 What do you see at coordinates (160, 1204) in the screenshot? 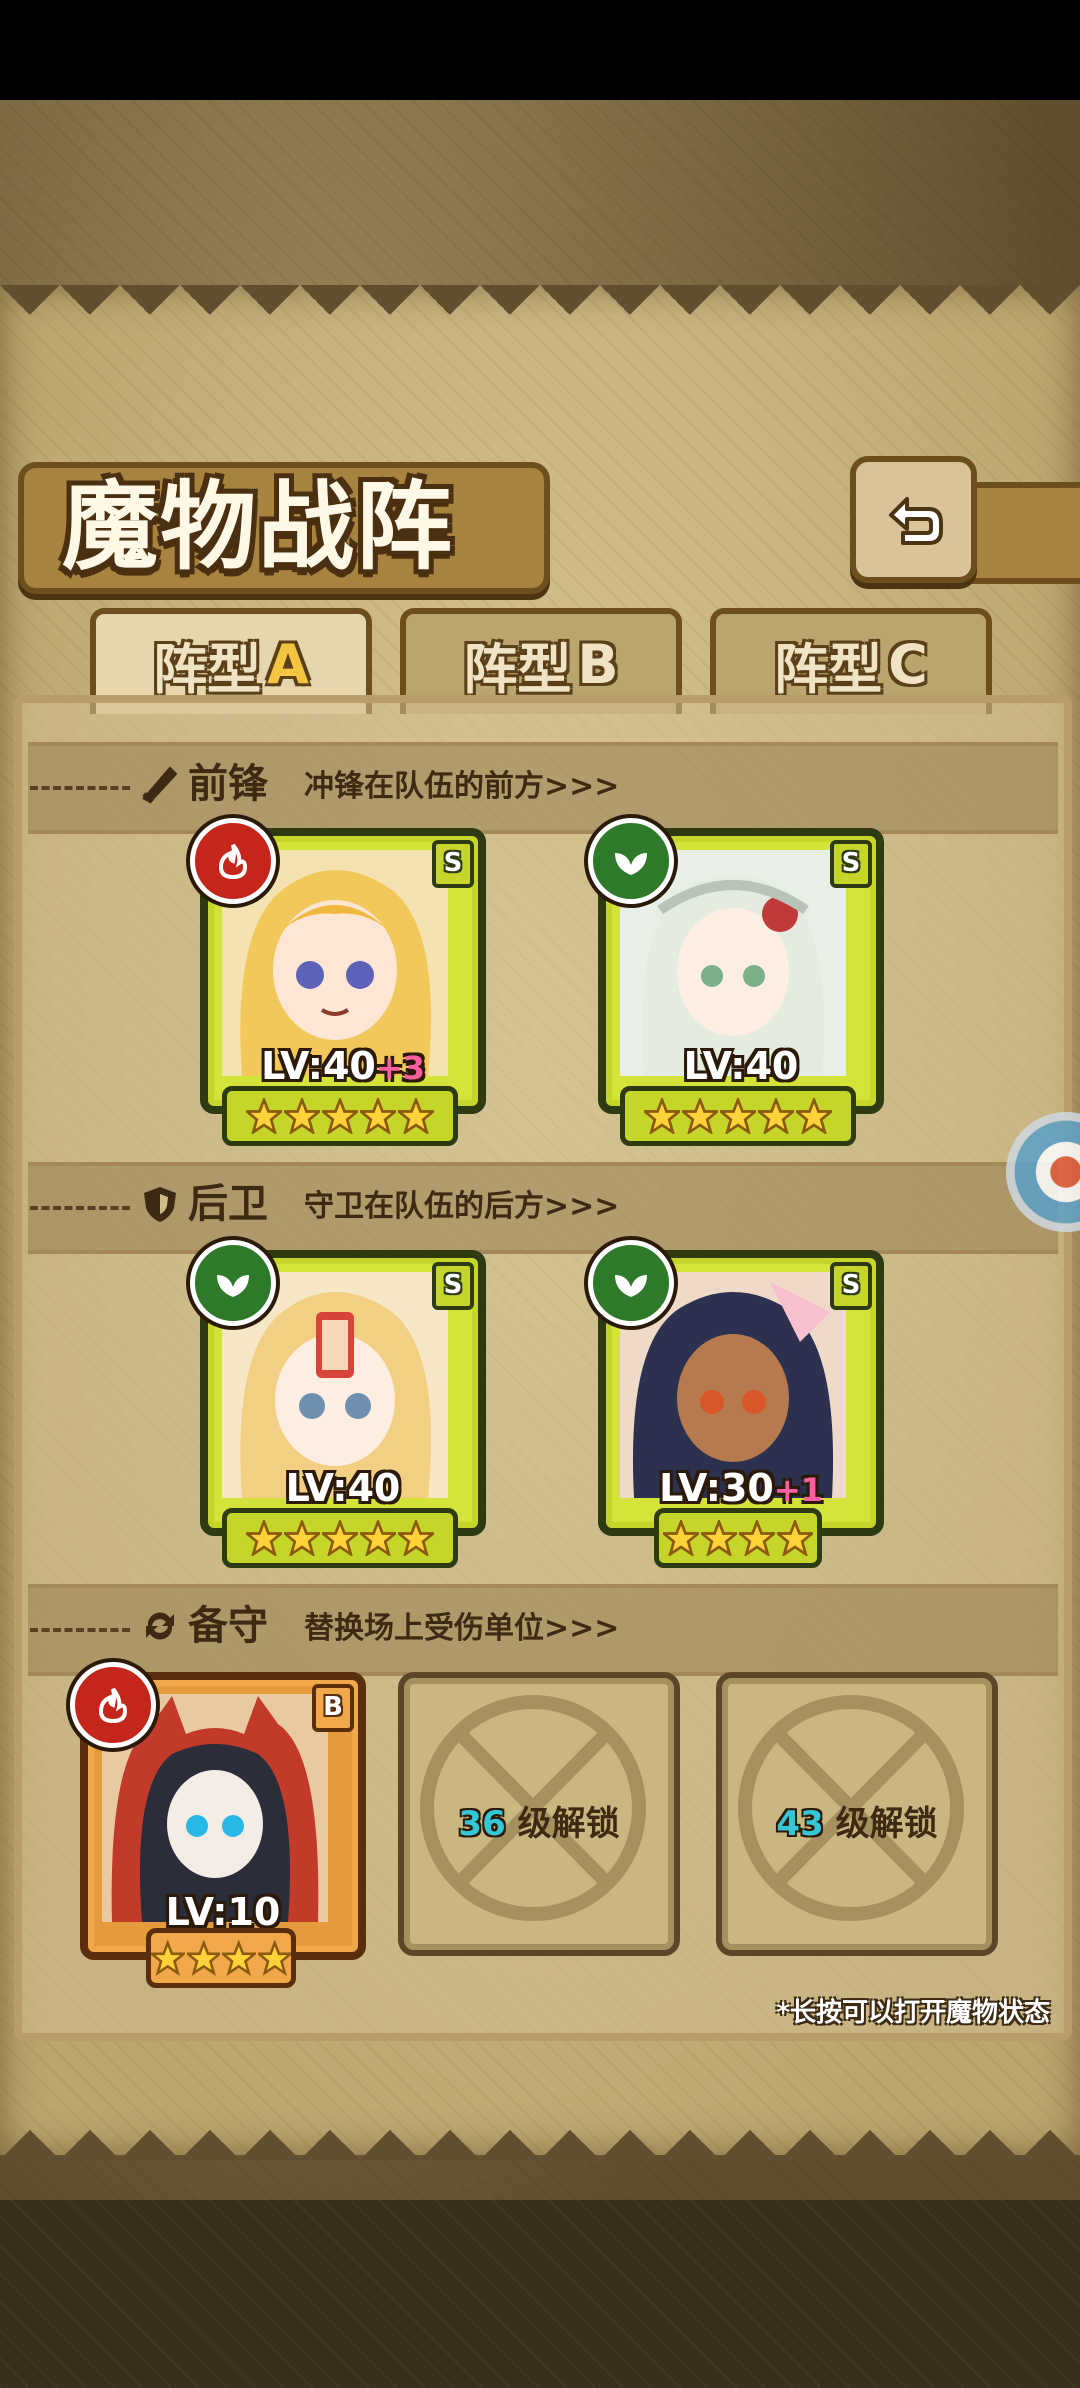
I see `shield-icon` at bounding box center [160, 1204].